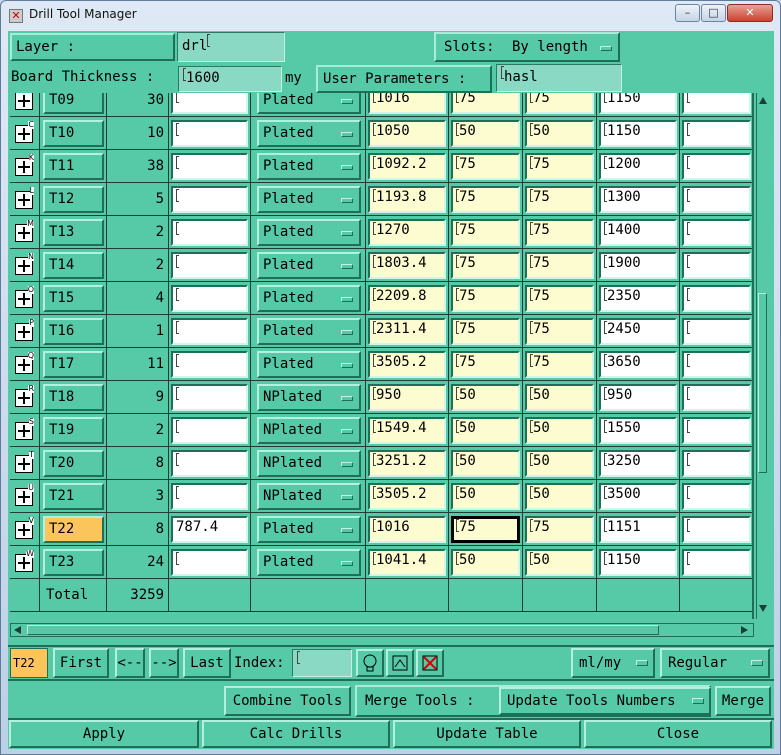 This screenshot has width=781, height=755. What do you see at coordinates (407, 562) in the screenshot?
I see `finish-size-field: 1041.4` at bounding box center [407, 562].